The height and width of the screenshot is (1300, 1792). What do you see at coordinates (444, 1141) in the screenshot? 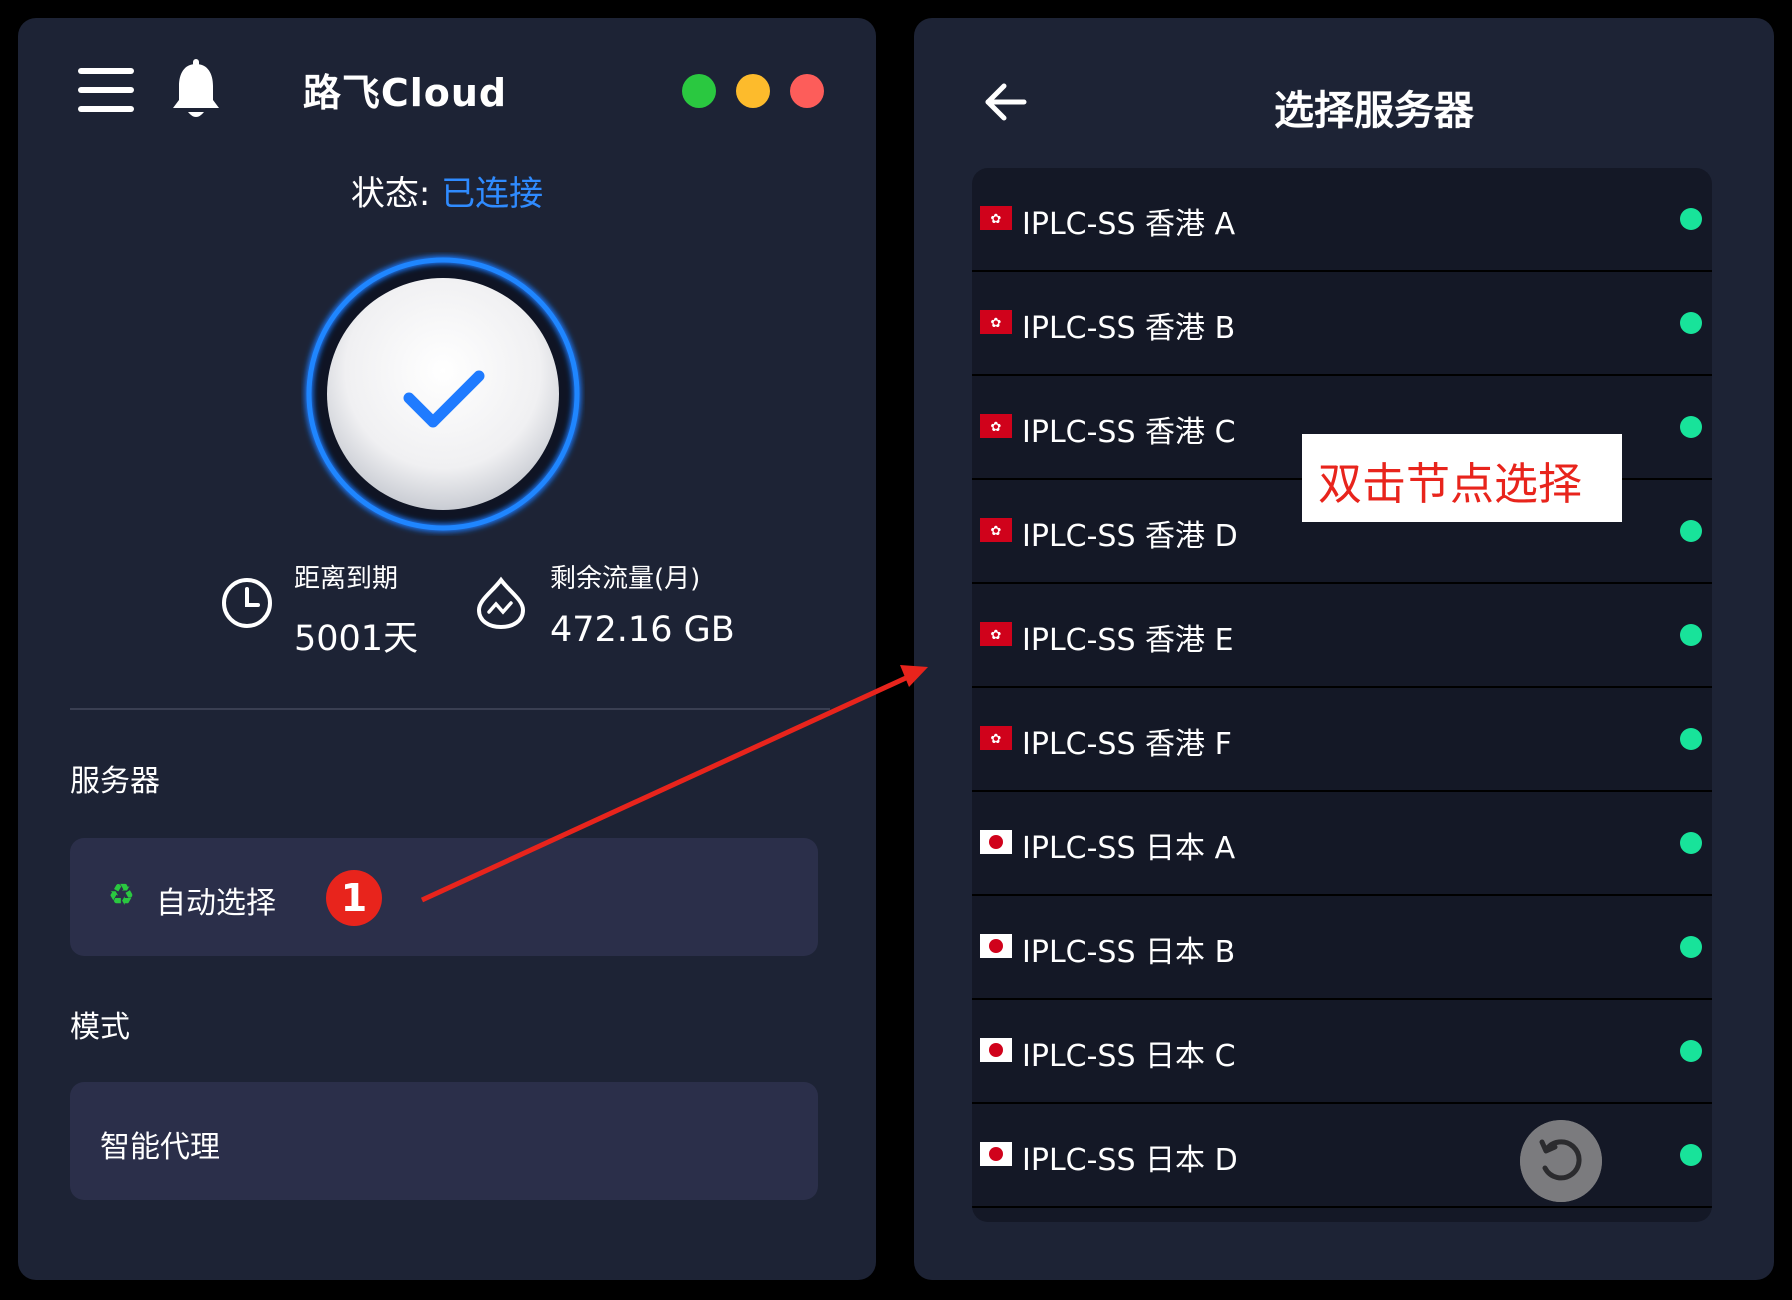
I see `mode-select: 智能代理` at bounding box center [444, 1141].